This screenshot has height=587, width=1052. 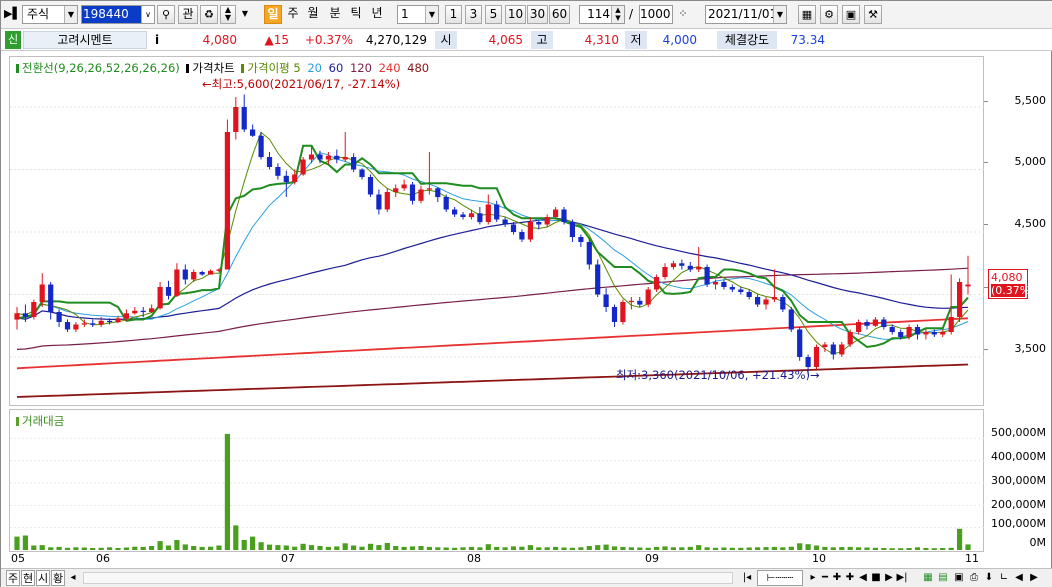 I want to click on legend-ma240: 240, so click(x=390, y=68).